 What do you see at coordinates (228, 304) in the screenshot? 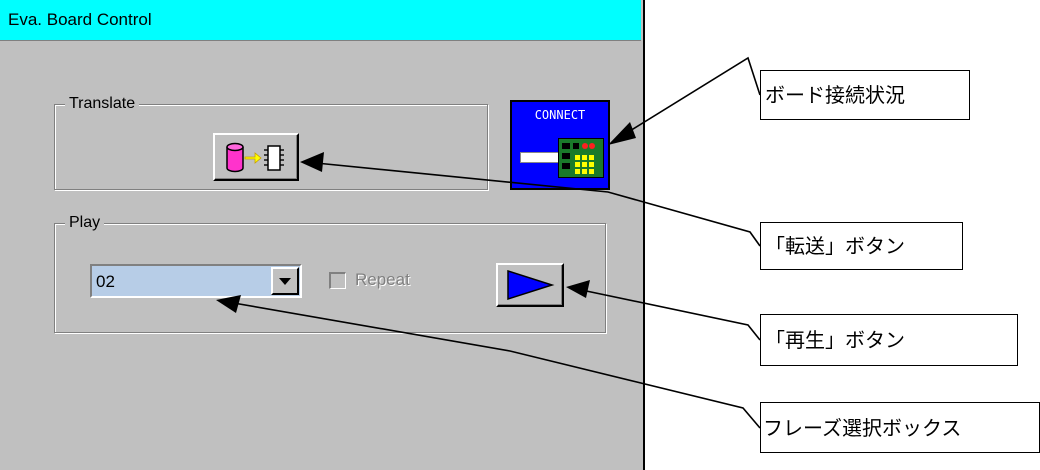
I see `arrowhead-phrase-box` at bounding box center [228, 304].